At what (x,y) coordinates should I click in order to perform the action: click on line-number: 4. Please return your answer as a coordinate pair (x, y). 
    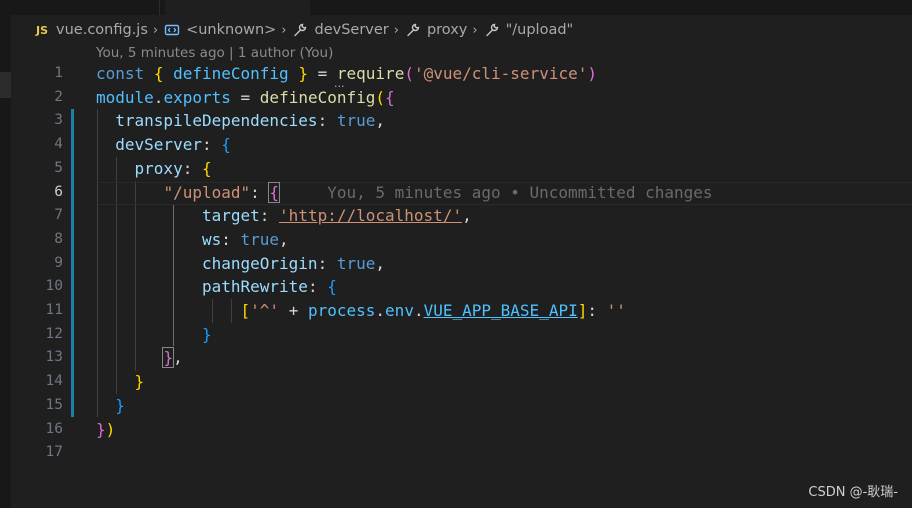
    Looking at the image, I should click on (58, 144).